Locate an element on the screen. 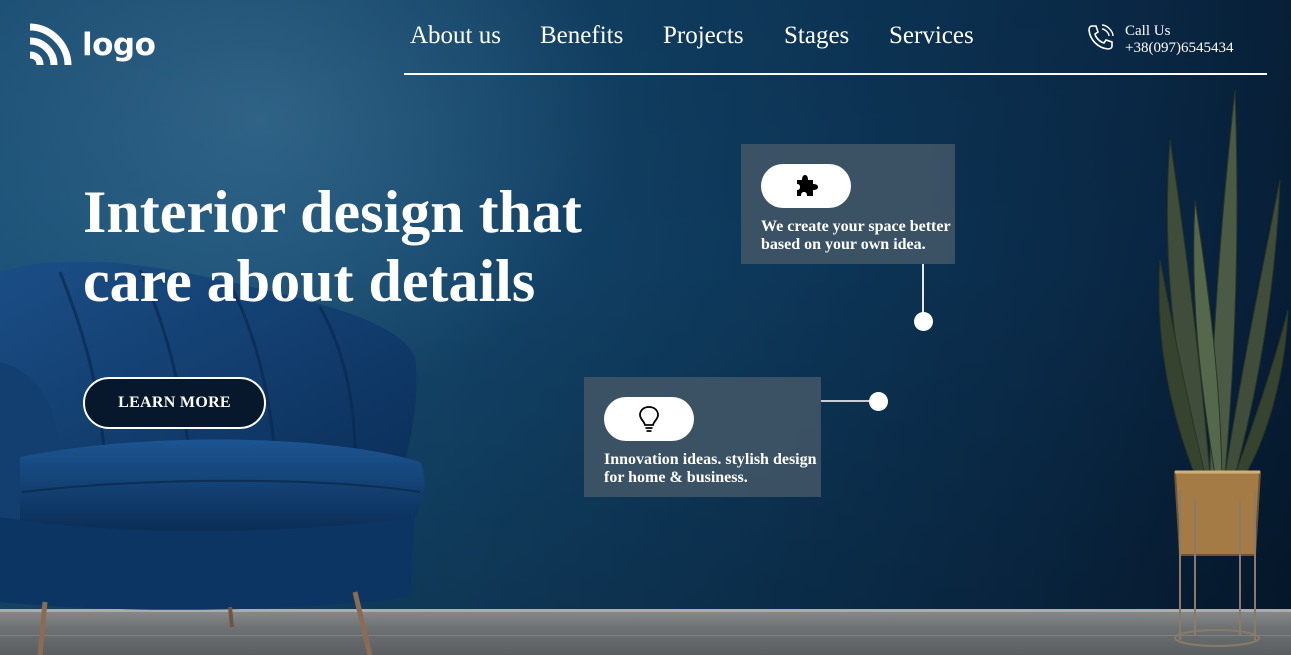  puzzle-icon is located at coordinates (807, 185).